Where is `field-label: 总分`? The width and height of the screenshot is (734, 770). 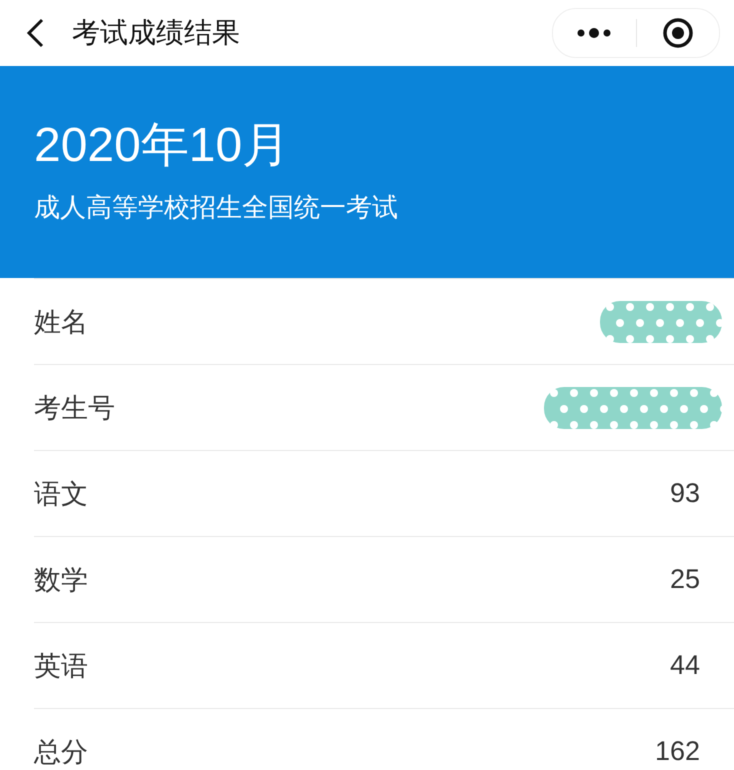
field-label: 总分 is located at coordinates (61, 752).